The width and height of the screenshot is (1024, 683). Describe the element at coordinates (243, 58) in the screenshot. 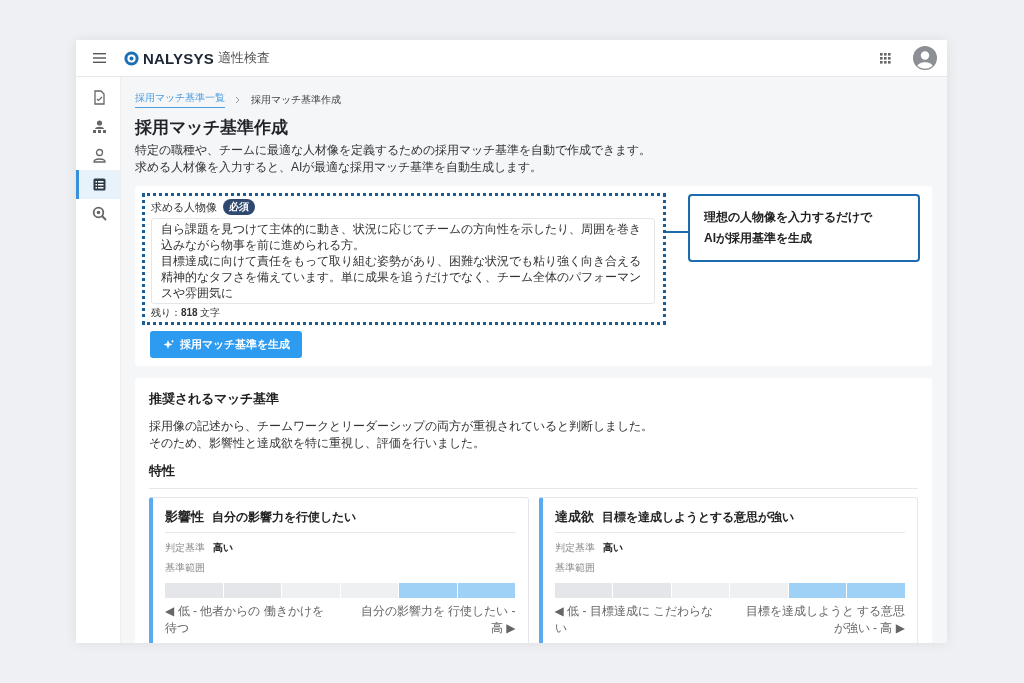

I see `product-name: 適性検査` at that location.